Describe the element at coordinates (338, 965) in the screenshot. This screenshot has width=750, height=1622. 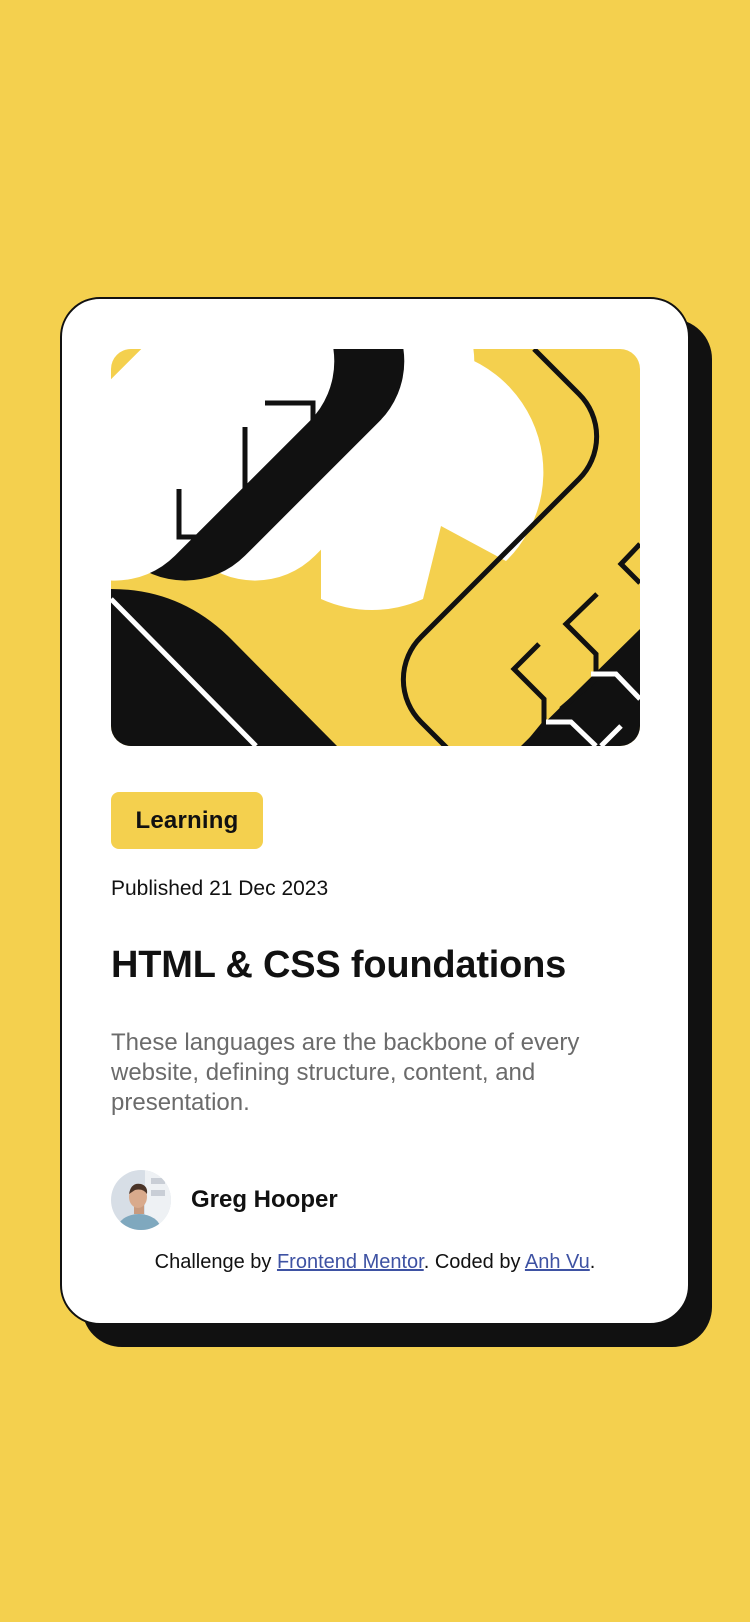
I see `article-title: HTML & CSS foundations` at that location.